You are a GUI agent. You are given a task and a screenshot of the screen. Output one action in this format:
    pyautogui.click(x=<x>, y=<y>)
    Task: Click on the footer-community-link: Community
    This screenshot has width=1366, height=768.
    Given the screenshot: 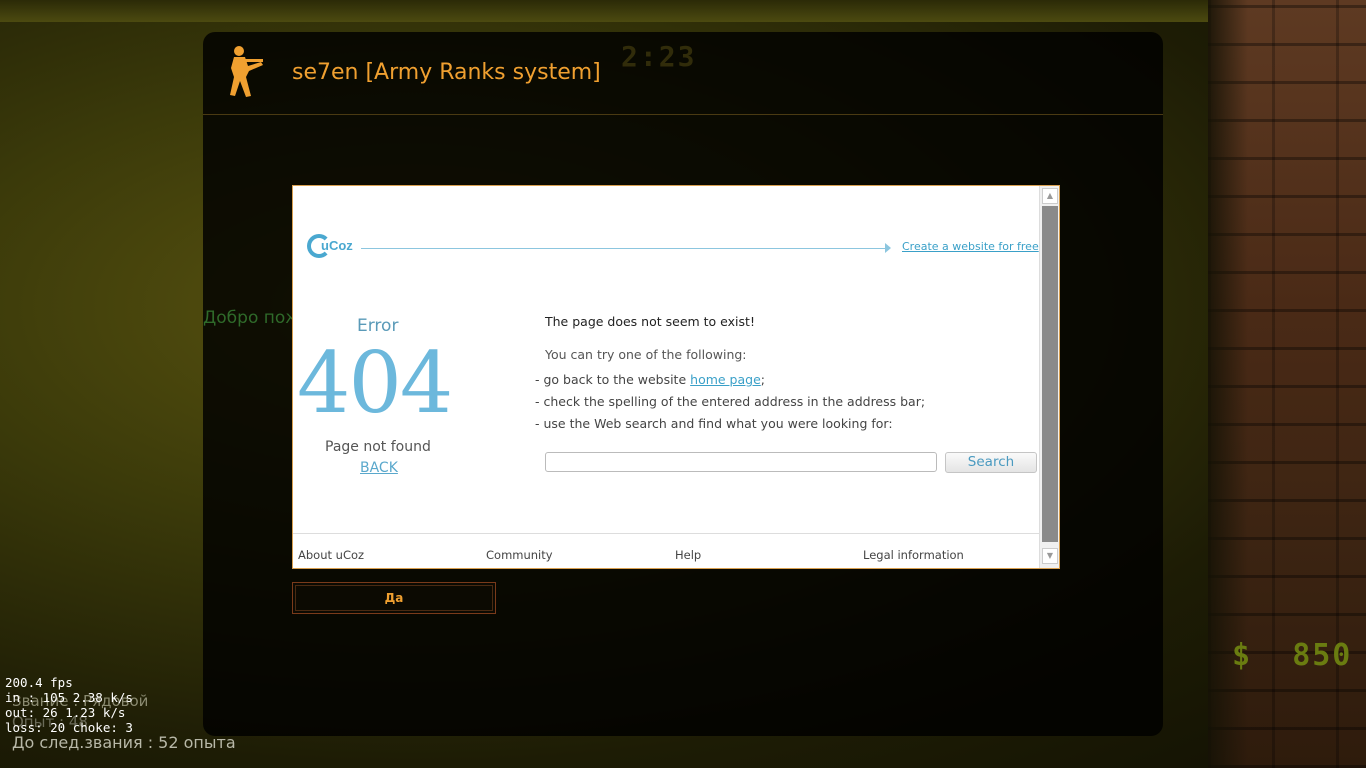 What is the action you would take?
    pyautogui.click(x=519, y=555)
    